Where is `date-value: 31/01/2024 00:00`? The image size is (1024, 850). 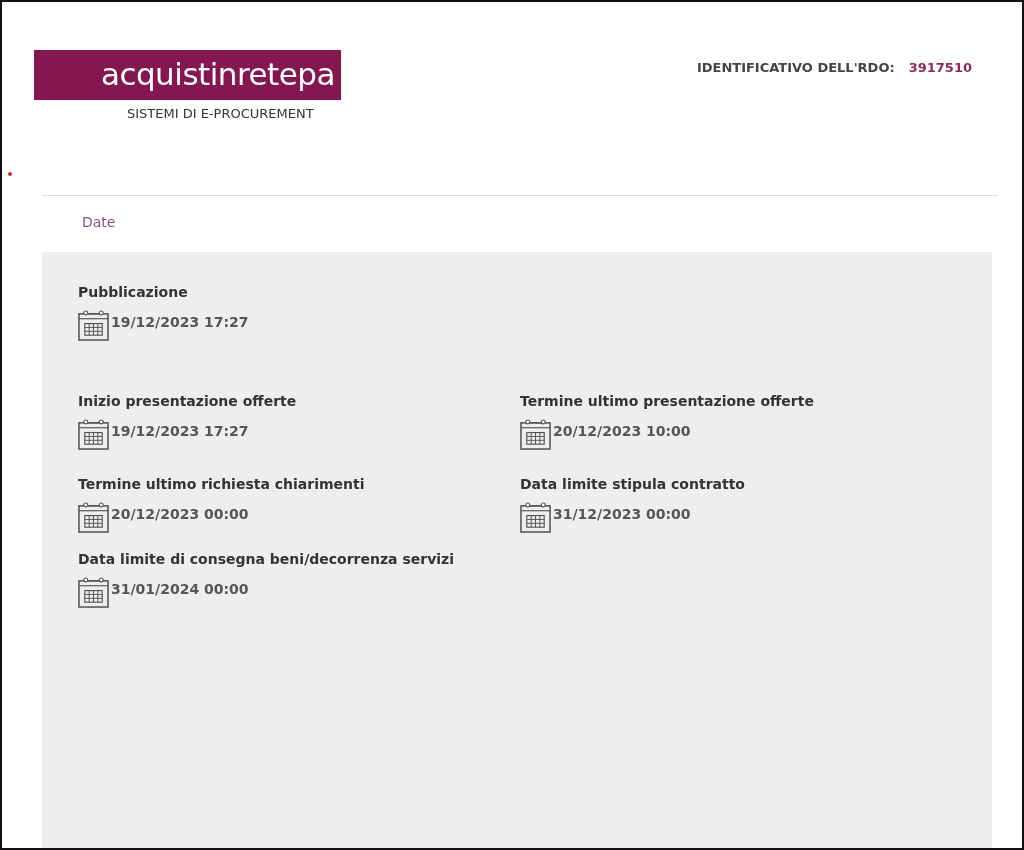
date-value: 31/01/2024 00:00 is located at coordinates (180, 588).